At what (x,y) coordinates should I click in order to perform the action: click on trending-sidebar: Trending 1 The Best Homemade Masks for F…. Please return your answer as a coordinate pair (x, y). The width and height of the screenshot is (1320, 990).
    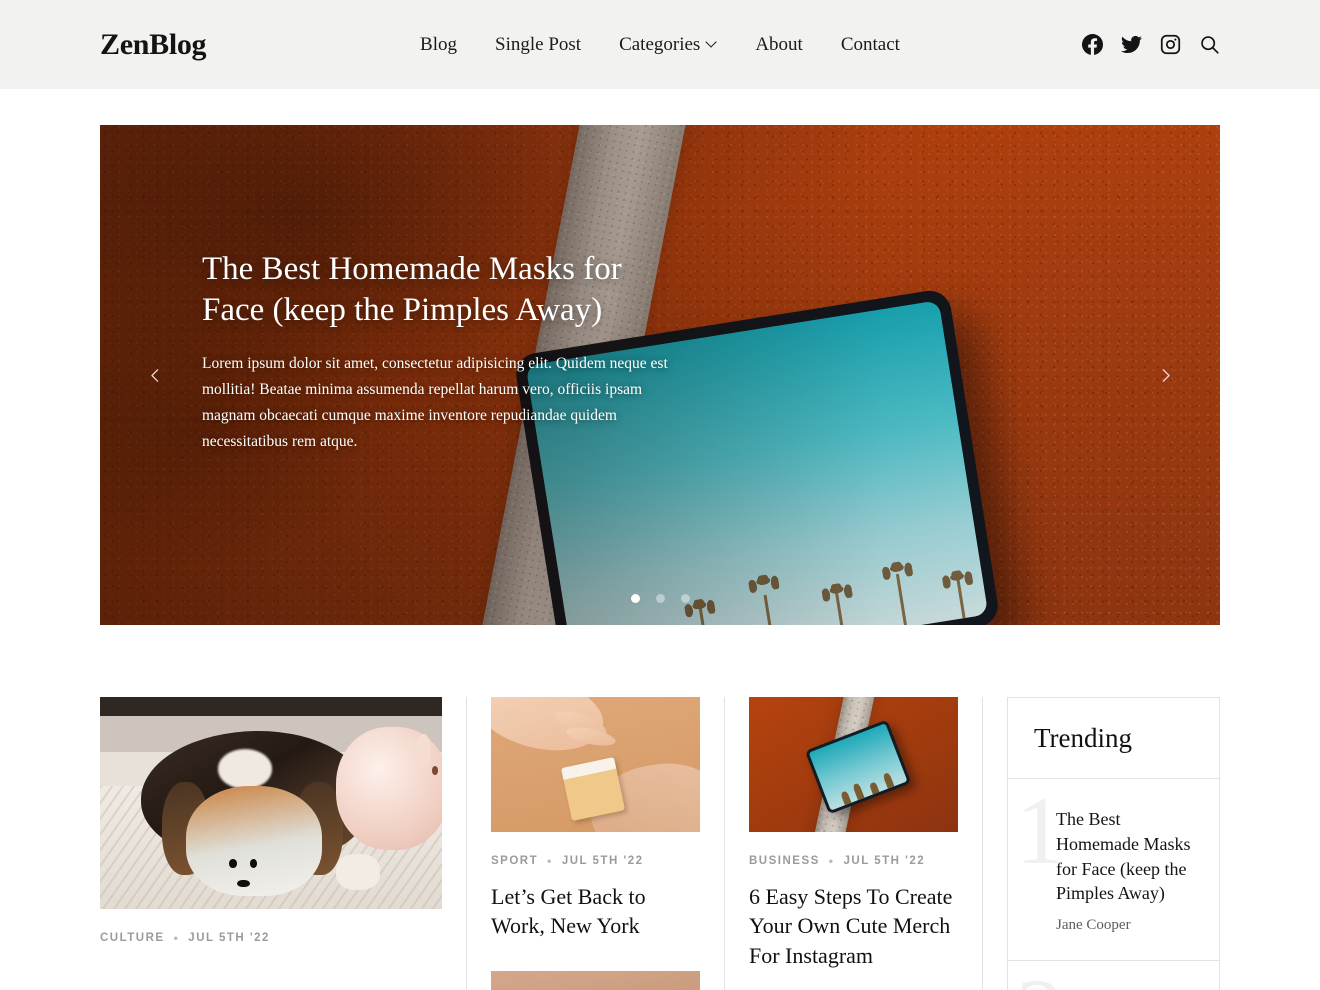
    Looking at the image, I should click on (1101, 843).